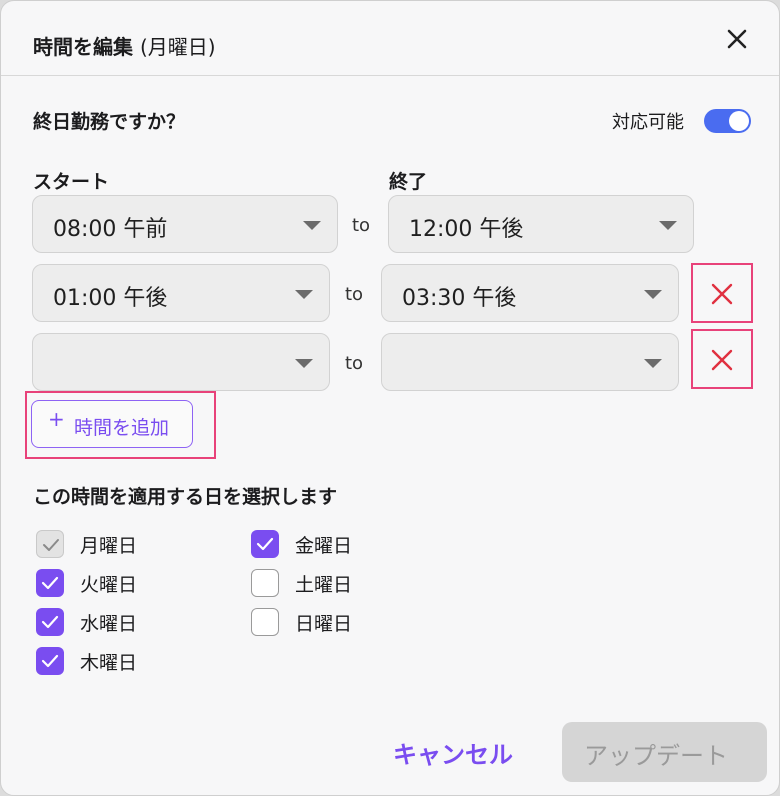 Image resolution: width=780 pixels, height=796 pixels. Describe the element at coordinates (109, 122) in the screenshot. I see `allday-question: 終日勤務ですか？` at that location.